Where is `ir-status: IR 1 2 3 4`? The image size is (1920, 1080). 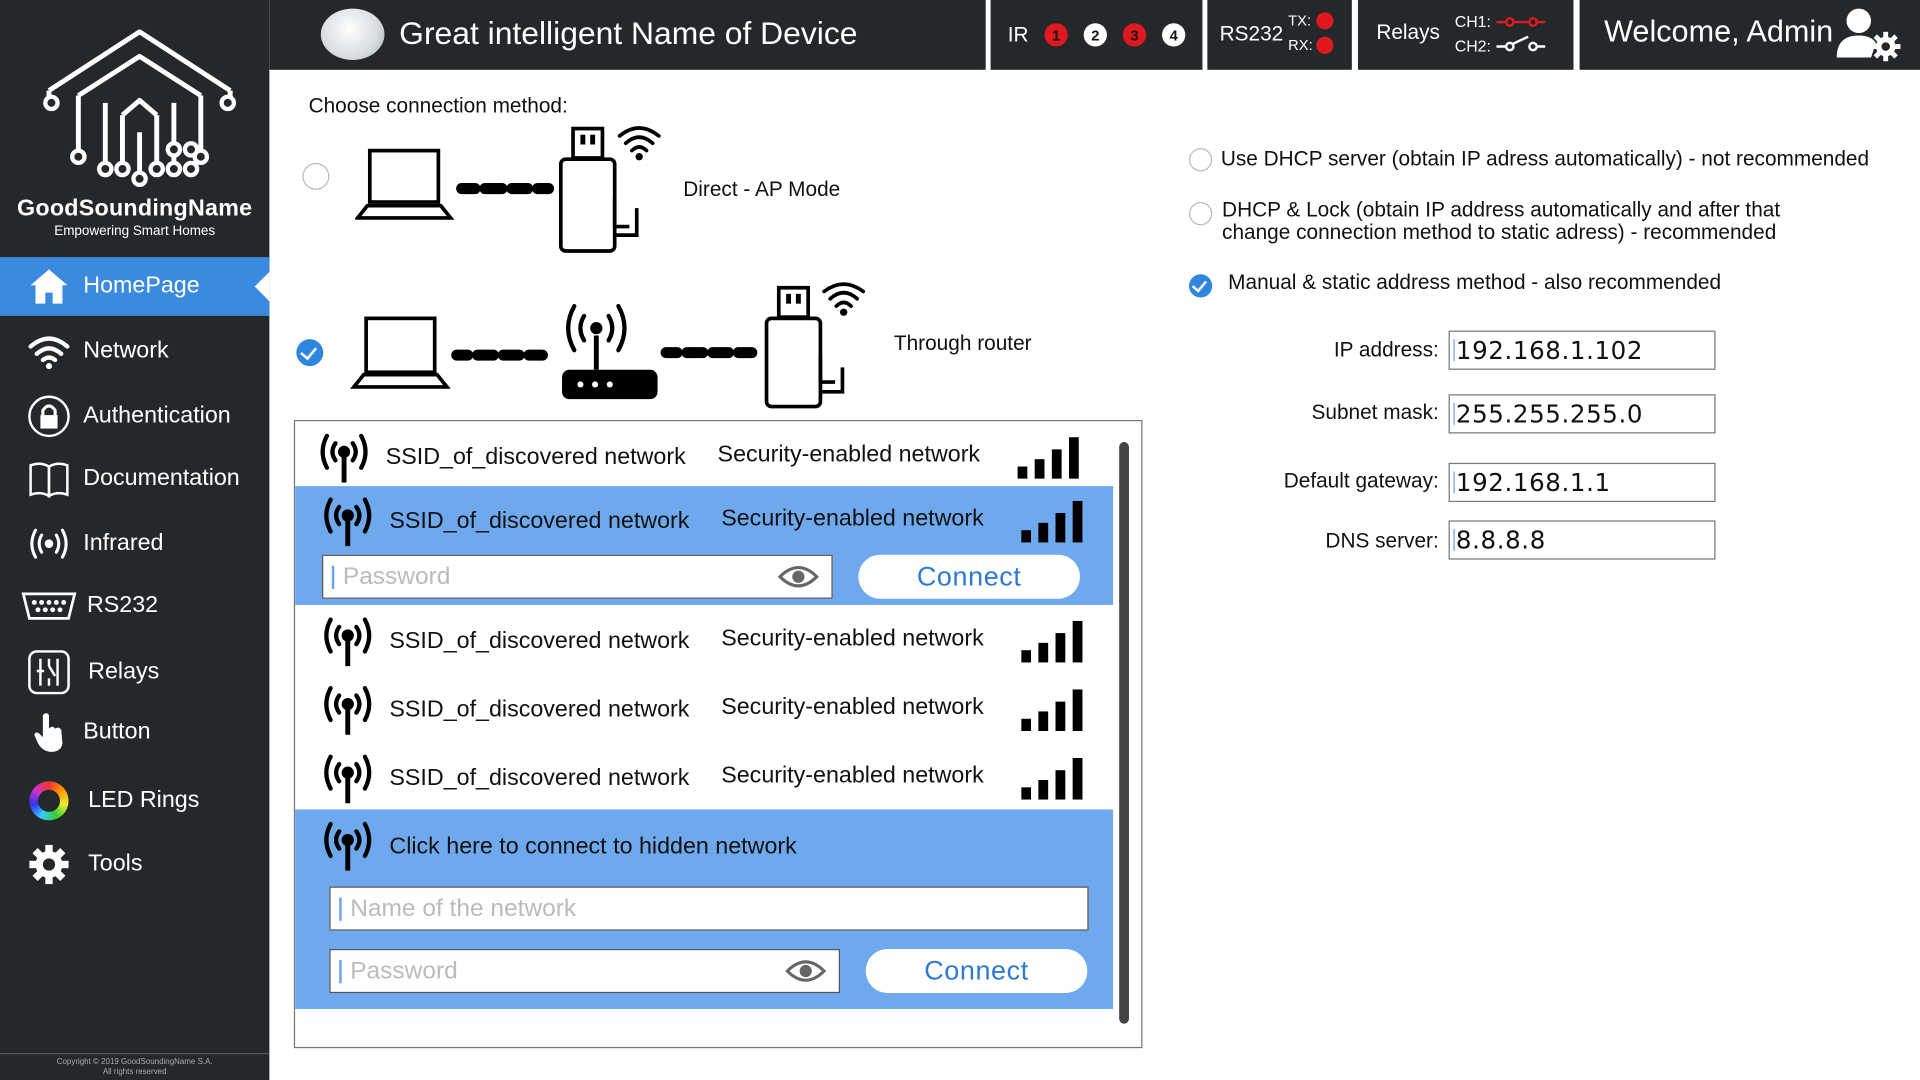
ir-status: IR 1 2 3 4 is located at coordinates (1096, 35).